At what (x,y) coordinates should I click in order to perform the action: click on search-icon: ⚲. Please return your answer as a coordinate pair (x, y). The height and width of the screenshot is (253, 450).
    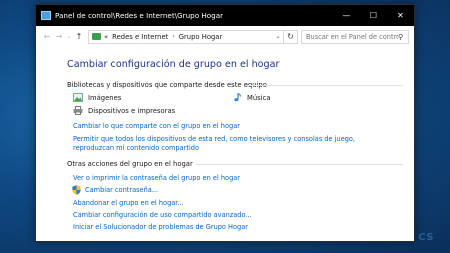
    Looking at the image, I should click on (400, 37).